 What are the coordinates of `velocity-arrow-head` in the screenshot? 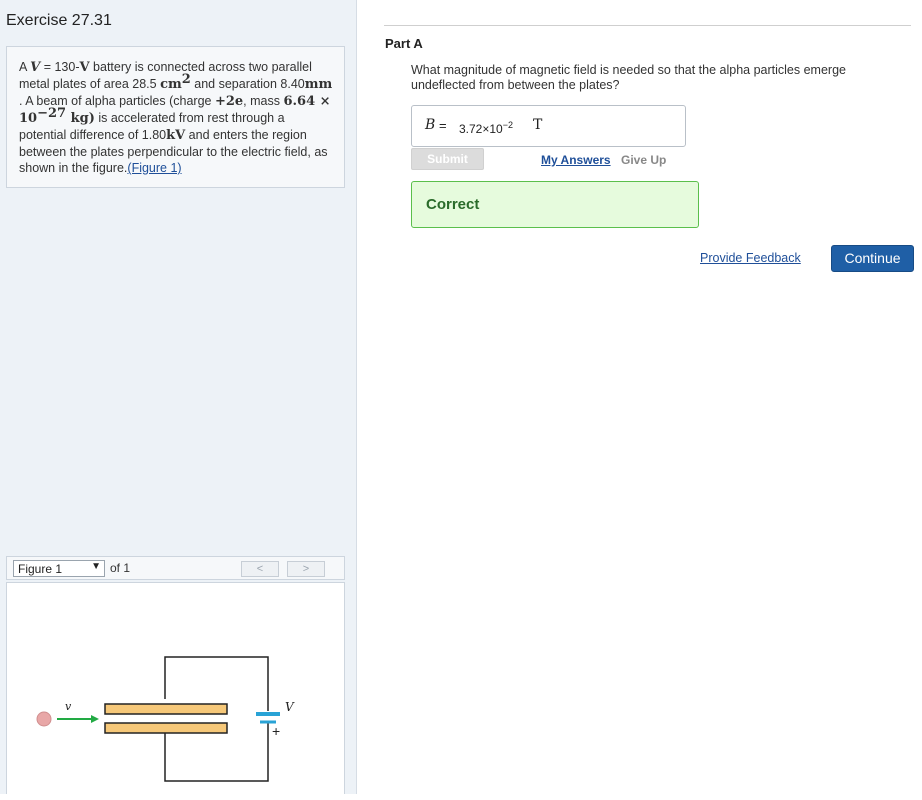 It's located at (95, 719).